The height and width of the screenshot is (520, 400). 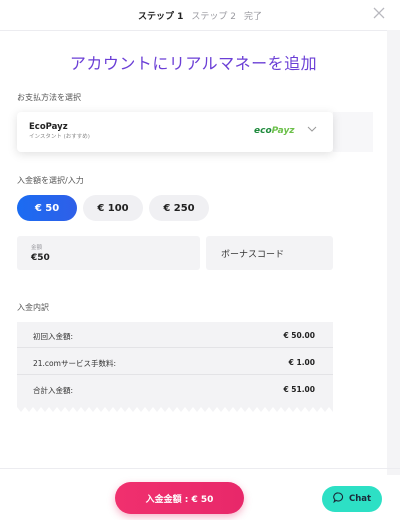 I want to click on deposit-button: 入金金額 : € 50, so click(x=179, y=498).